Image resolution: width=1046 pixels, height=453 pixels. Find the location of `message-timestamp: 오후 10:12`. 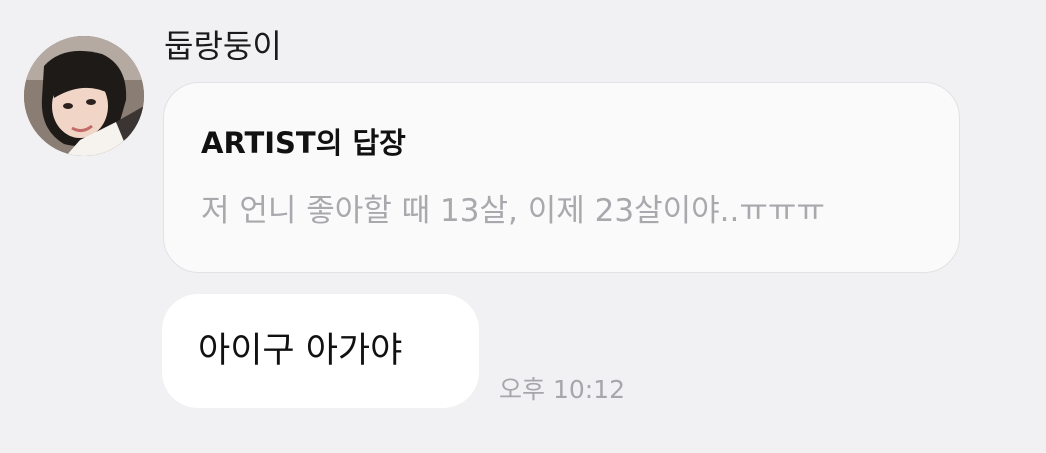

message-timestamp: 오후 10:12 is located at coordinates (562, 389).